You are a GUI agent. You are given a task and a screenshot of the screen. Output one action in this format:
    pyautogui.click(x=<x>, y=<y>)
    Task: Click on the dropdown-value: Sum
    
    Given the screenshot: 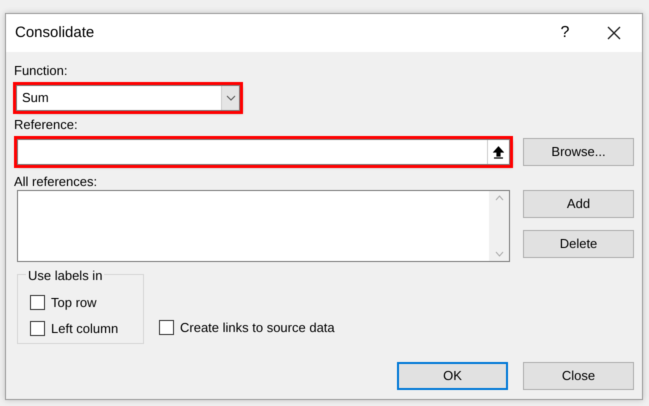 What is the action you would take?
    pyautogui.click(x=35, y=98)
    